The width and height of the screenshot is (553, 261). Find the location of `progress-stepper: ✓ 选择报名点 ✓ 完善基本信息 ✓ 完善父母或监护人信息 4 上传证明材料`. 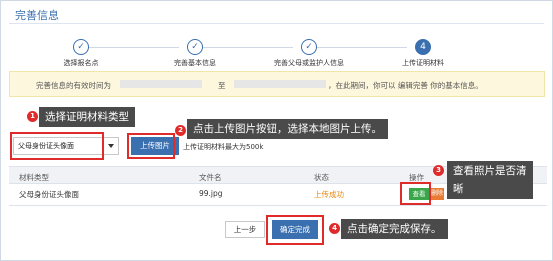

progress-stepper: ✓ 选择报名点 ✓ 完善基本信息 ✓ 完善父母或监护人信息 4 上传证明材料 is located at coordinates (266, 54).